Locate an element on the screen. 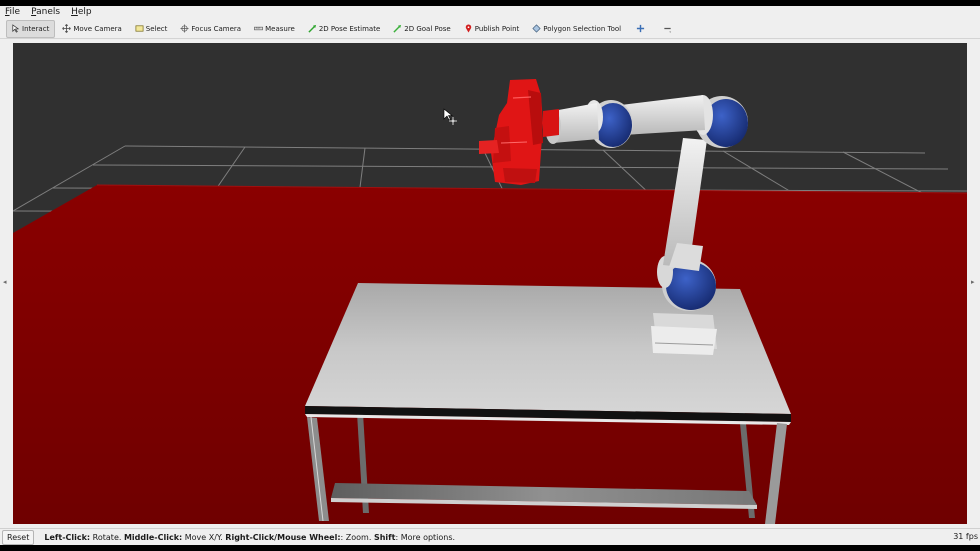  goal-pose-arrow-icon is located at coordinates (397, 28).